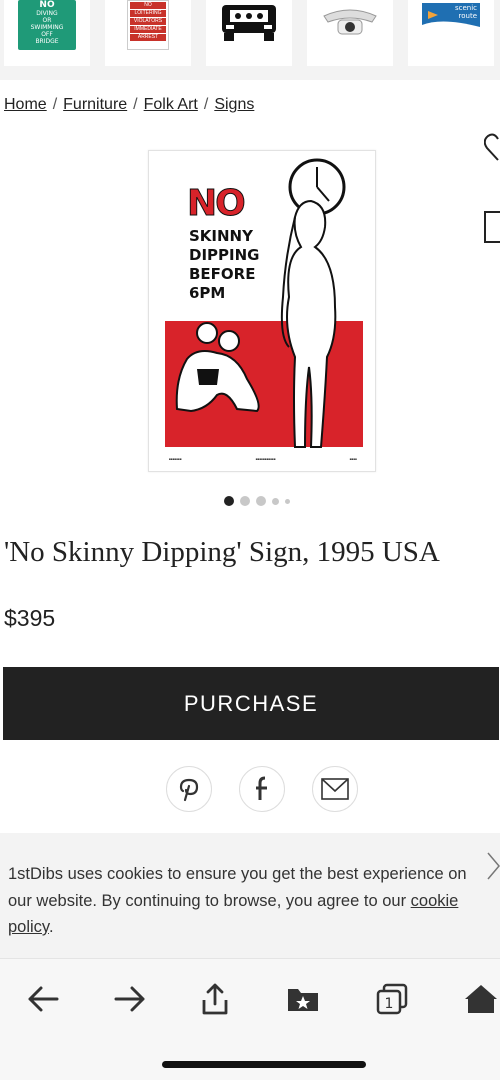 The width and height of the screenshot is (500, 1080). I want to click on pinterest-icon, so click(189, 790).